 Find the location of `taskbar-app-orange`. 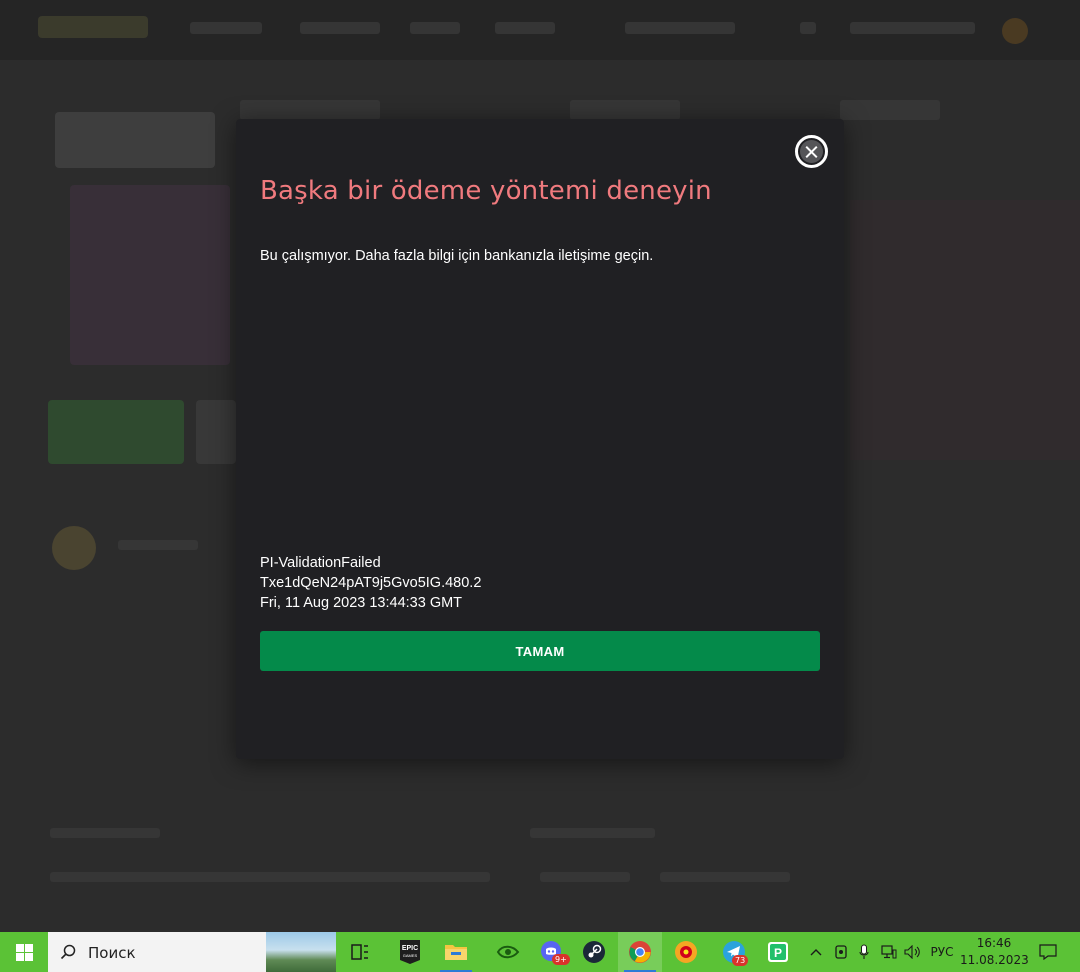

taskbar-app-orange is located at coordinates (686, 952).